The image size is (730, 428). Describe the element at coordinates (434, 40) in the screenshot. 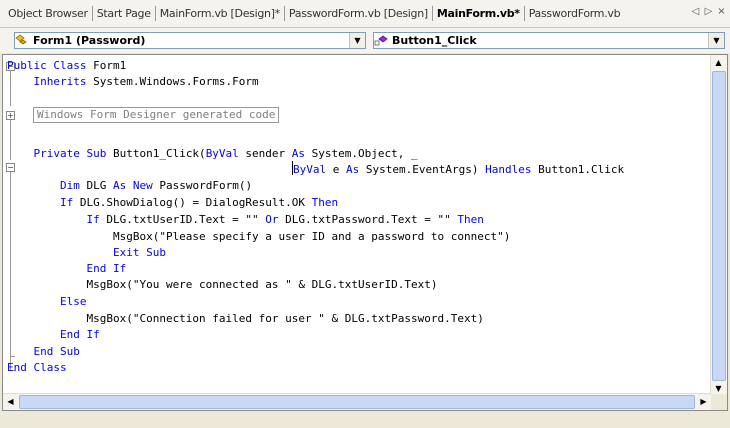

I see `method-dropdown-value: Button1_Click` at that location.